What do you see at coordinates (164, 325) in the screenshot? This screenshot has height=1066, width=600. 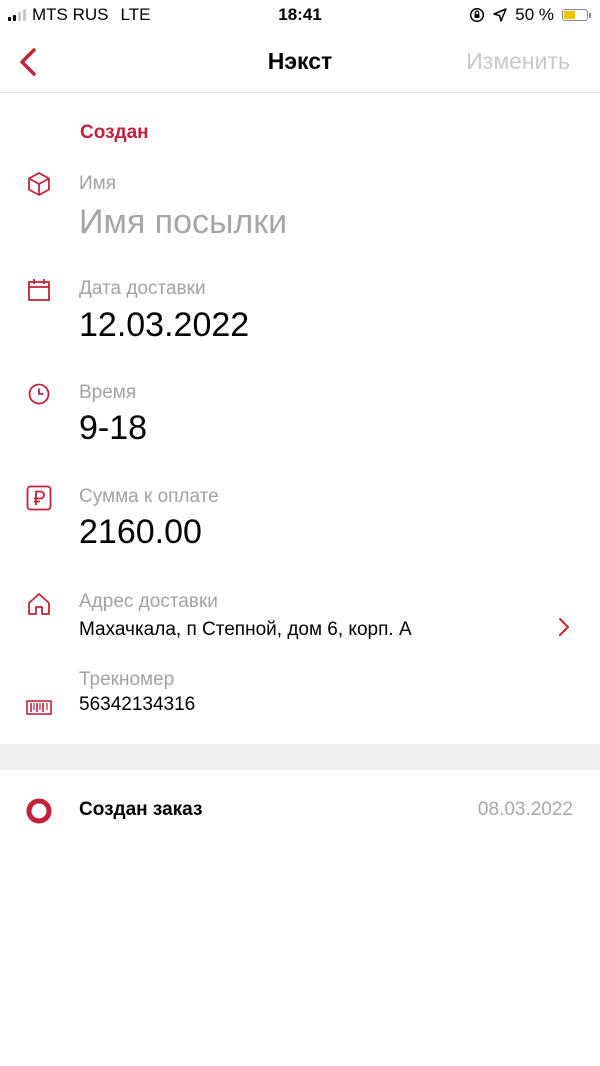 I see `delivery-date-value: 12.03.2022` at bounding box center [164, 325].